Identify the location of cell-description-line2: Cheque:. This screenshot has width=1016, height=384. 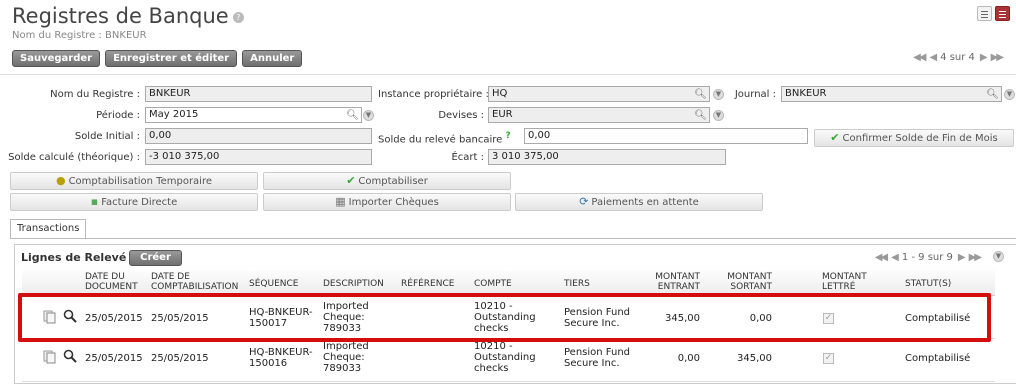
(344, 357).